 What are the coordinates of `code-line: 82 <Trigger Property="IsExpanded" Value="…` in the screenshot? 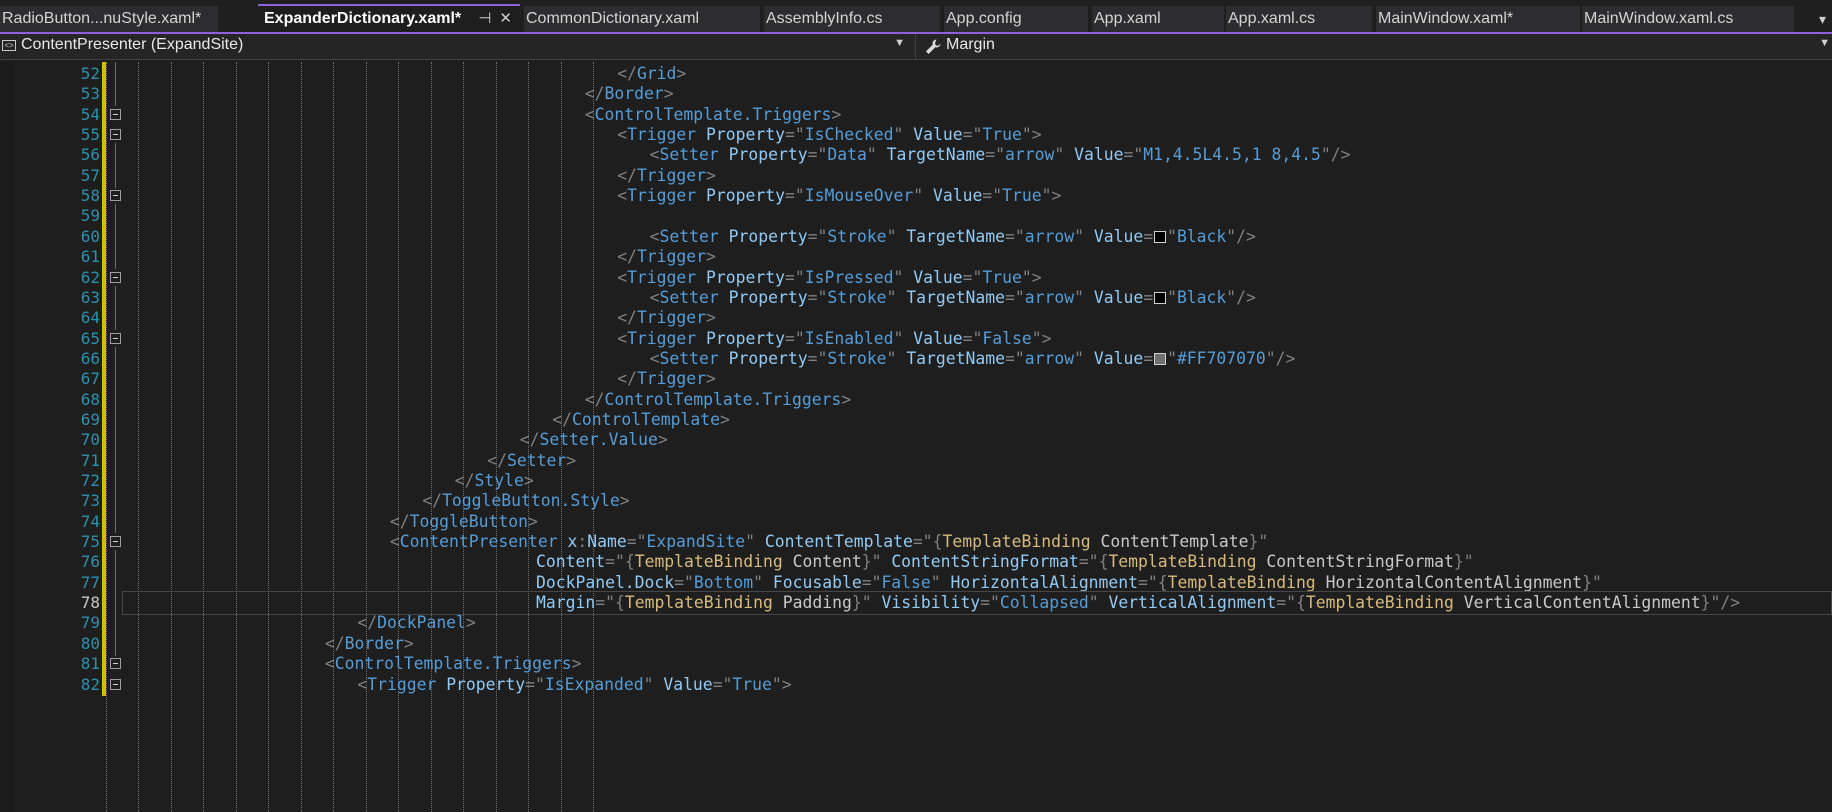 It's located at (916, 684).